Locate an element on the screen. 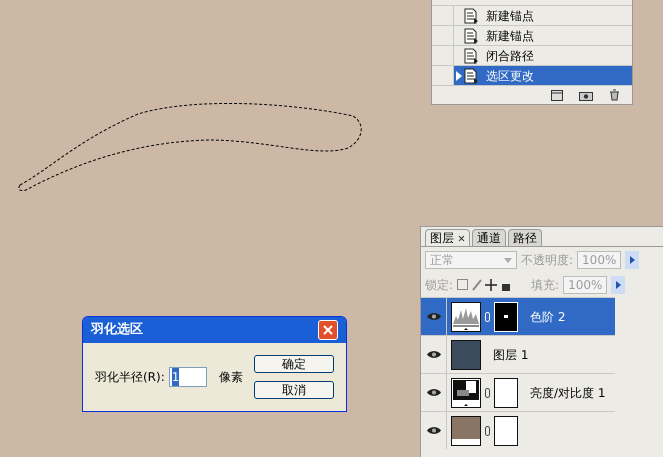  fill-label: 填充: is located at coordinates (545, 285).